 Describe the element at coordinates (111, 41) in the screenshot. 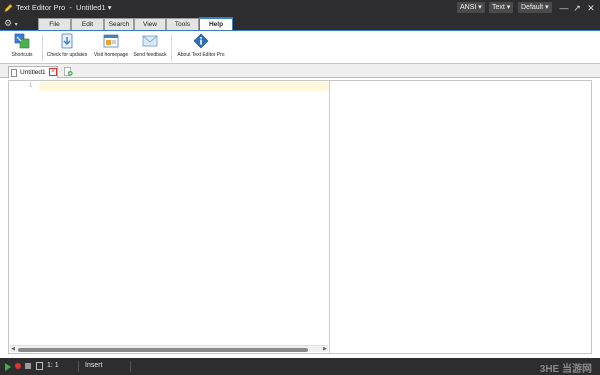

I see `homepage-icon` at that location.